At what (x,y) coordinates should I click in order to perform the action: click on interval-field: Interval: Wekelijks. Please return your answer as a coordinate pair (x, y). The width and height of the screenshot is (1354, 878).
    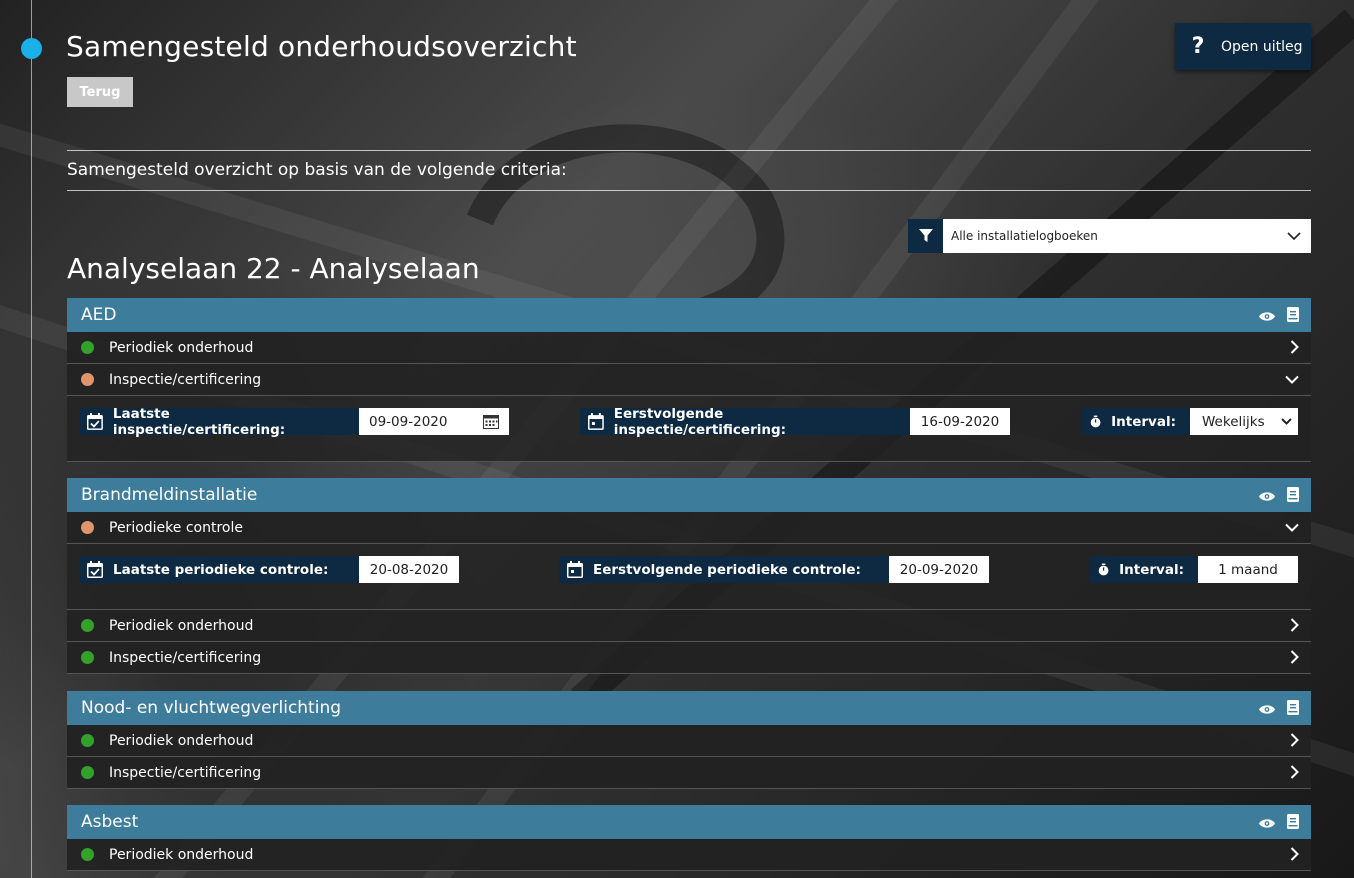
    Looking at the image, I should click on (1190, 421).